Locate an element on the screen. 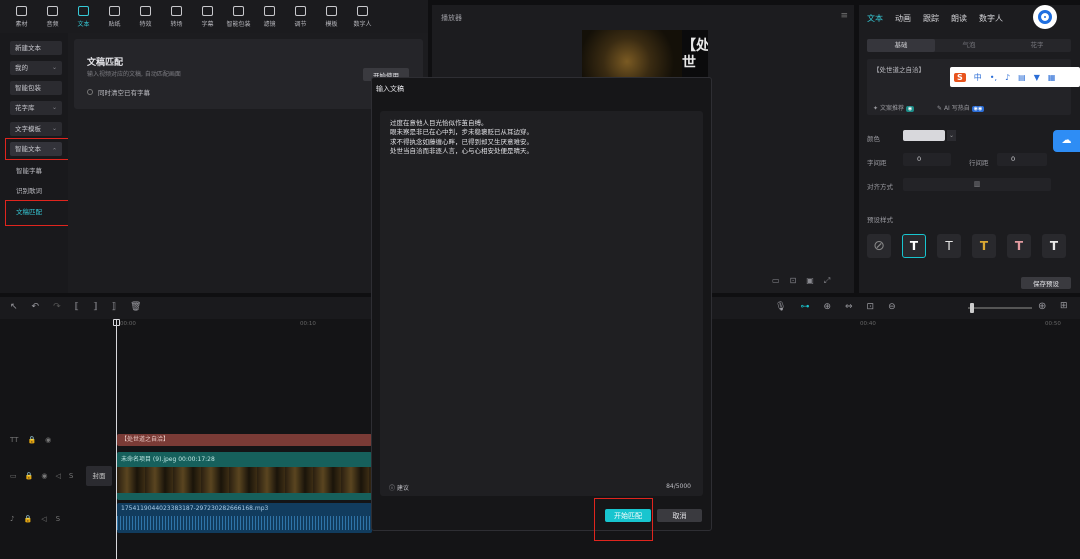 This screenshot has width=1080, height=559. crop-icon: ⊡ is located at coordinates (793, 281).